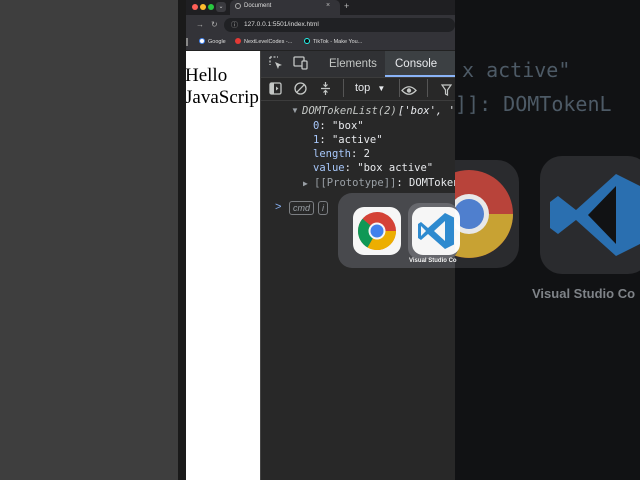 The image size is (640, 480). I want to click on chrome-icon, so click(377, 231).